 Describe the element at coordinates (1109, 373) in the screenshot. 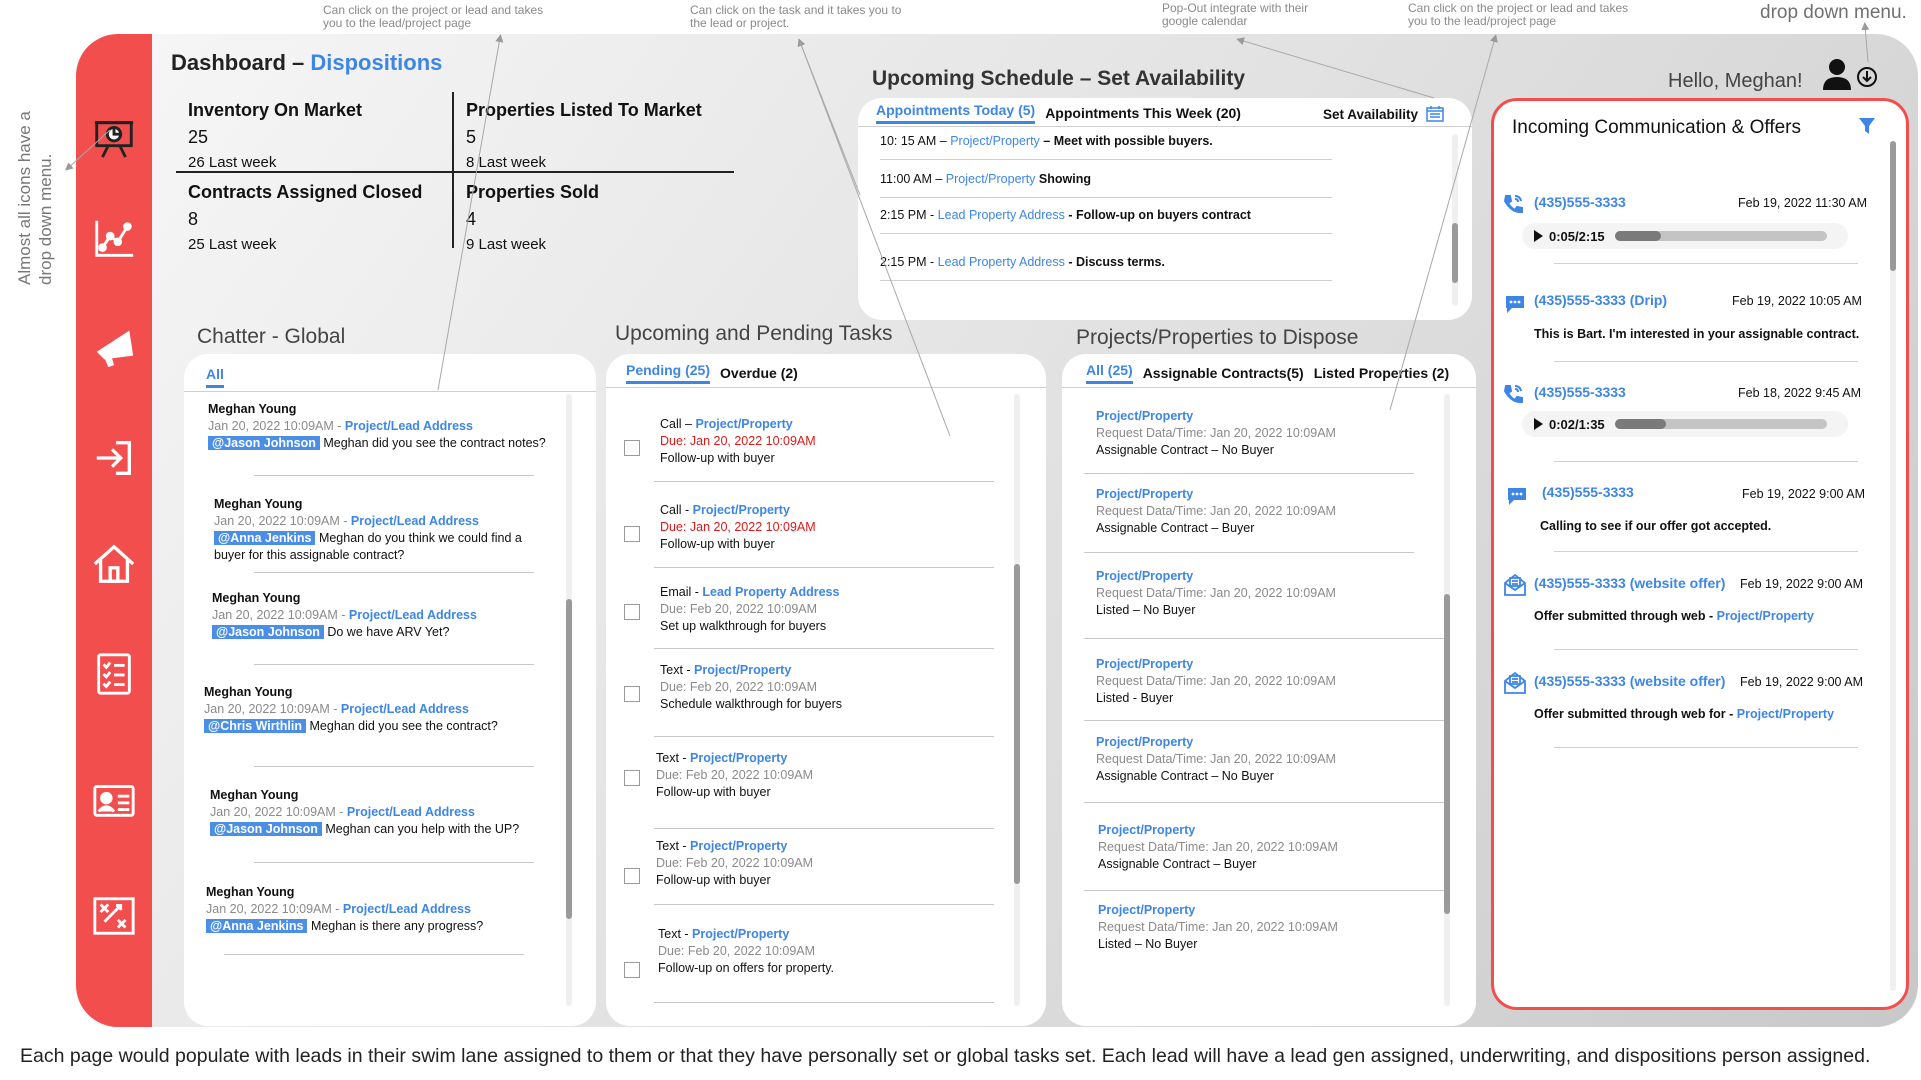

I see `tab-projects-all: All (25)` at that location.